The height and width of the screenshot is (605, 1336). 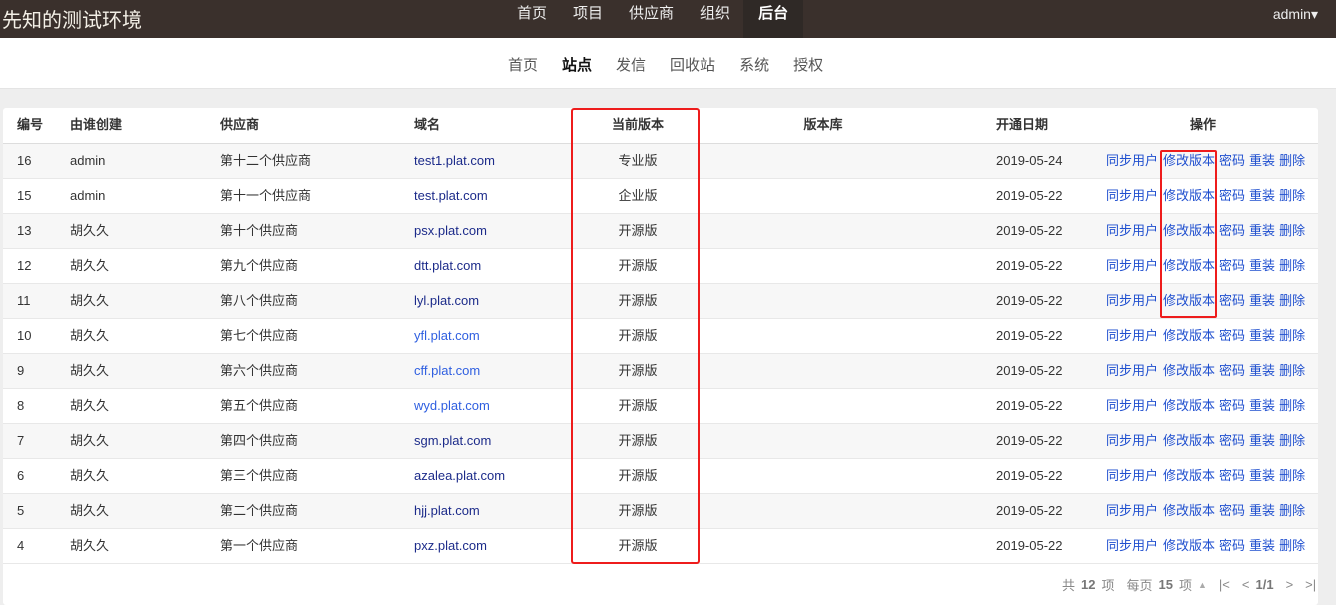 What do you see at coordinates (1310, 584) in the screenshot?
I see `last-page-icon: >|` at bounding box center [1310, 584].